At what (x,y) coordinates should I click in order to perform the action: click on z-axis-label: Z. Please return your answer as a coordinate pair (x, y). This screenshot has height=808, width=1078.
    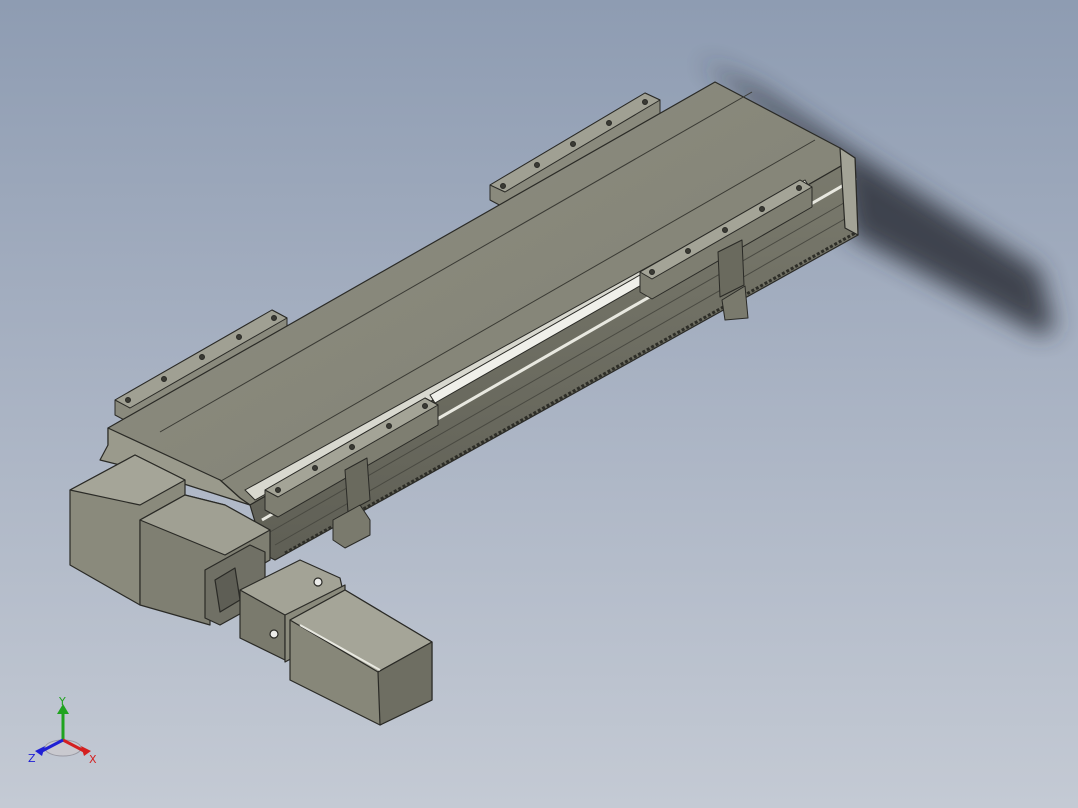
    Looking at the image, I should click on (32, 758).